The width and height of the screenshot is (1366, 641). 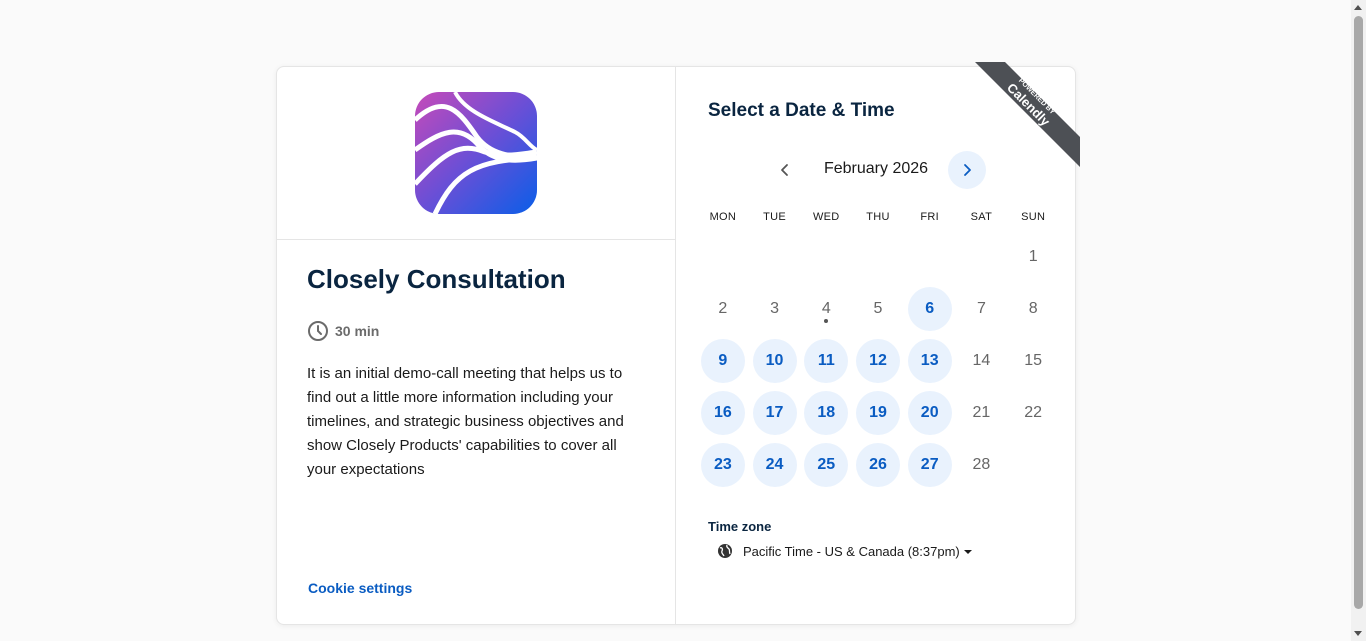 I want to click on cookie-settings-link: Cookie settings, so click(x=360, y=588).